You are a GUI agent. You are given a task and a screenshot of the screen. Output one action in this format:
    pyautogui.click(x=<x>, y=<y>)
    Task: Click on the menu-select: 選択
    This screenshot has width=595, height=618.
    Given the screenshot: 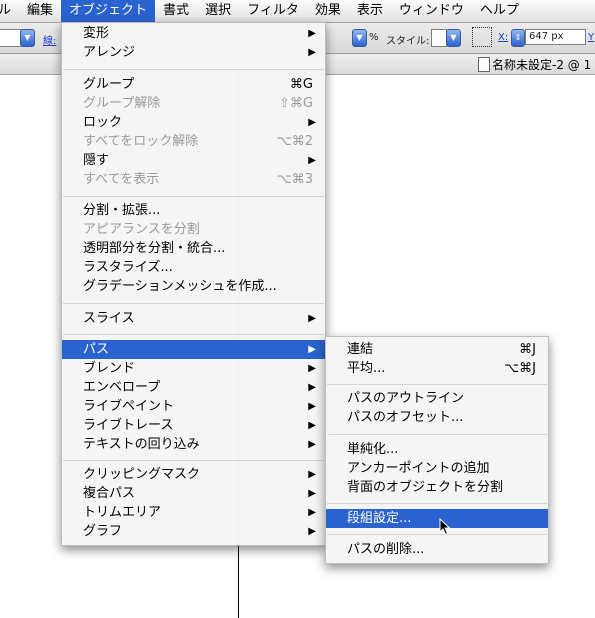 What is the action you would take?
    pyautogui.click(x=218, y=11)
    